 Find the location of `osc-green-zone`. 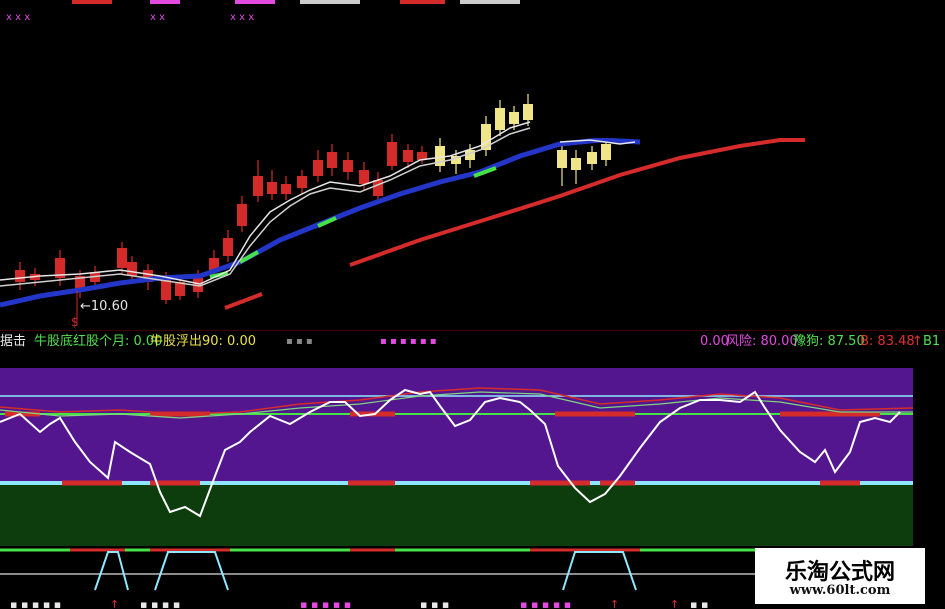

osc-green-zone is located at coordinates (456, 514).